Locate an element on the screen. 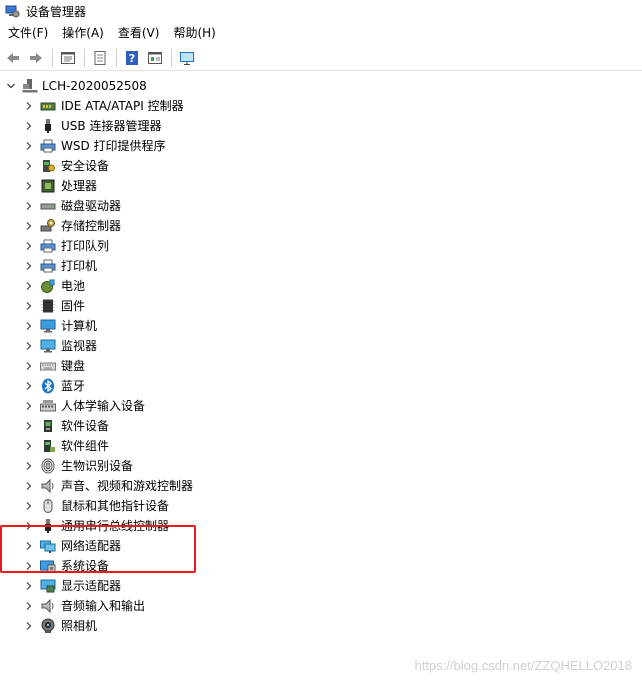 Image resolution: width=642 pixels, height=683 pixels. monitor-icon is located at coordinates (48, 346).